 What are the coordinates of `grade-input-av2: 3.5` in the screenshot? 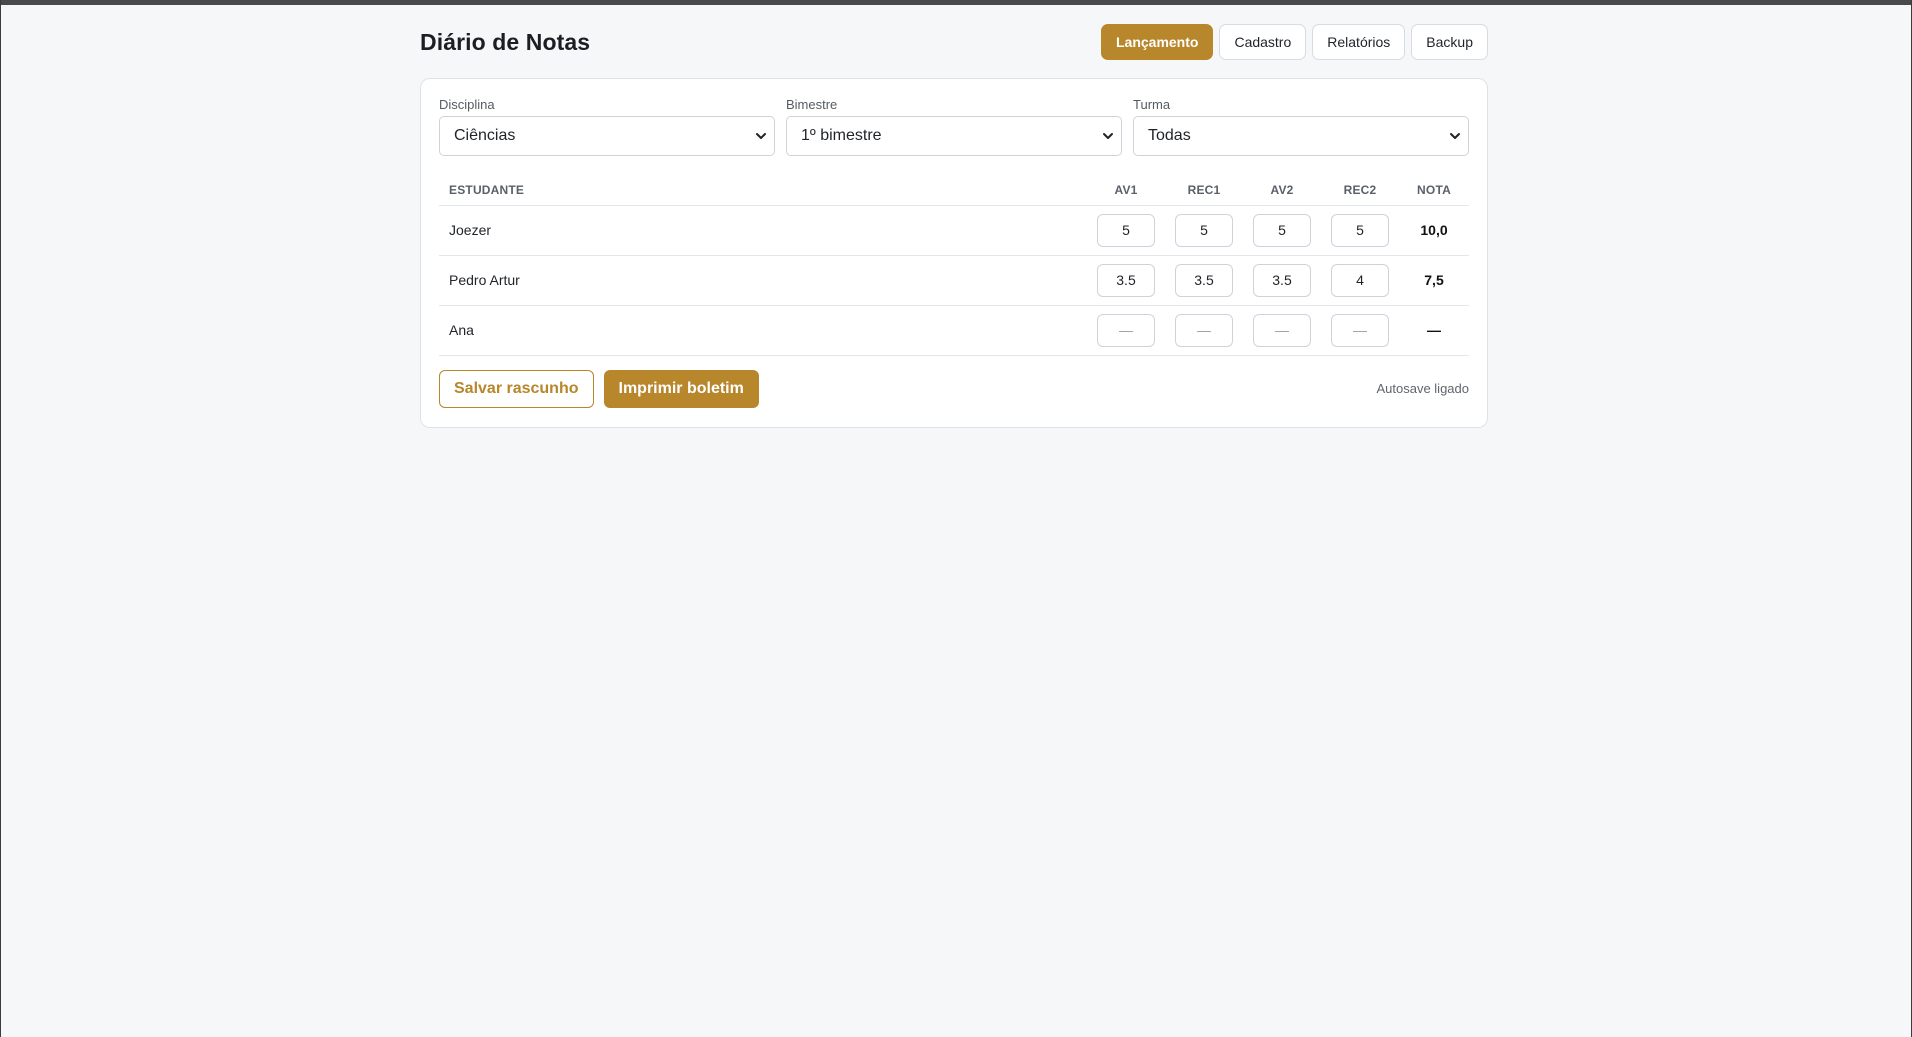 It's located at (1282, 280).